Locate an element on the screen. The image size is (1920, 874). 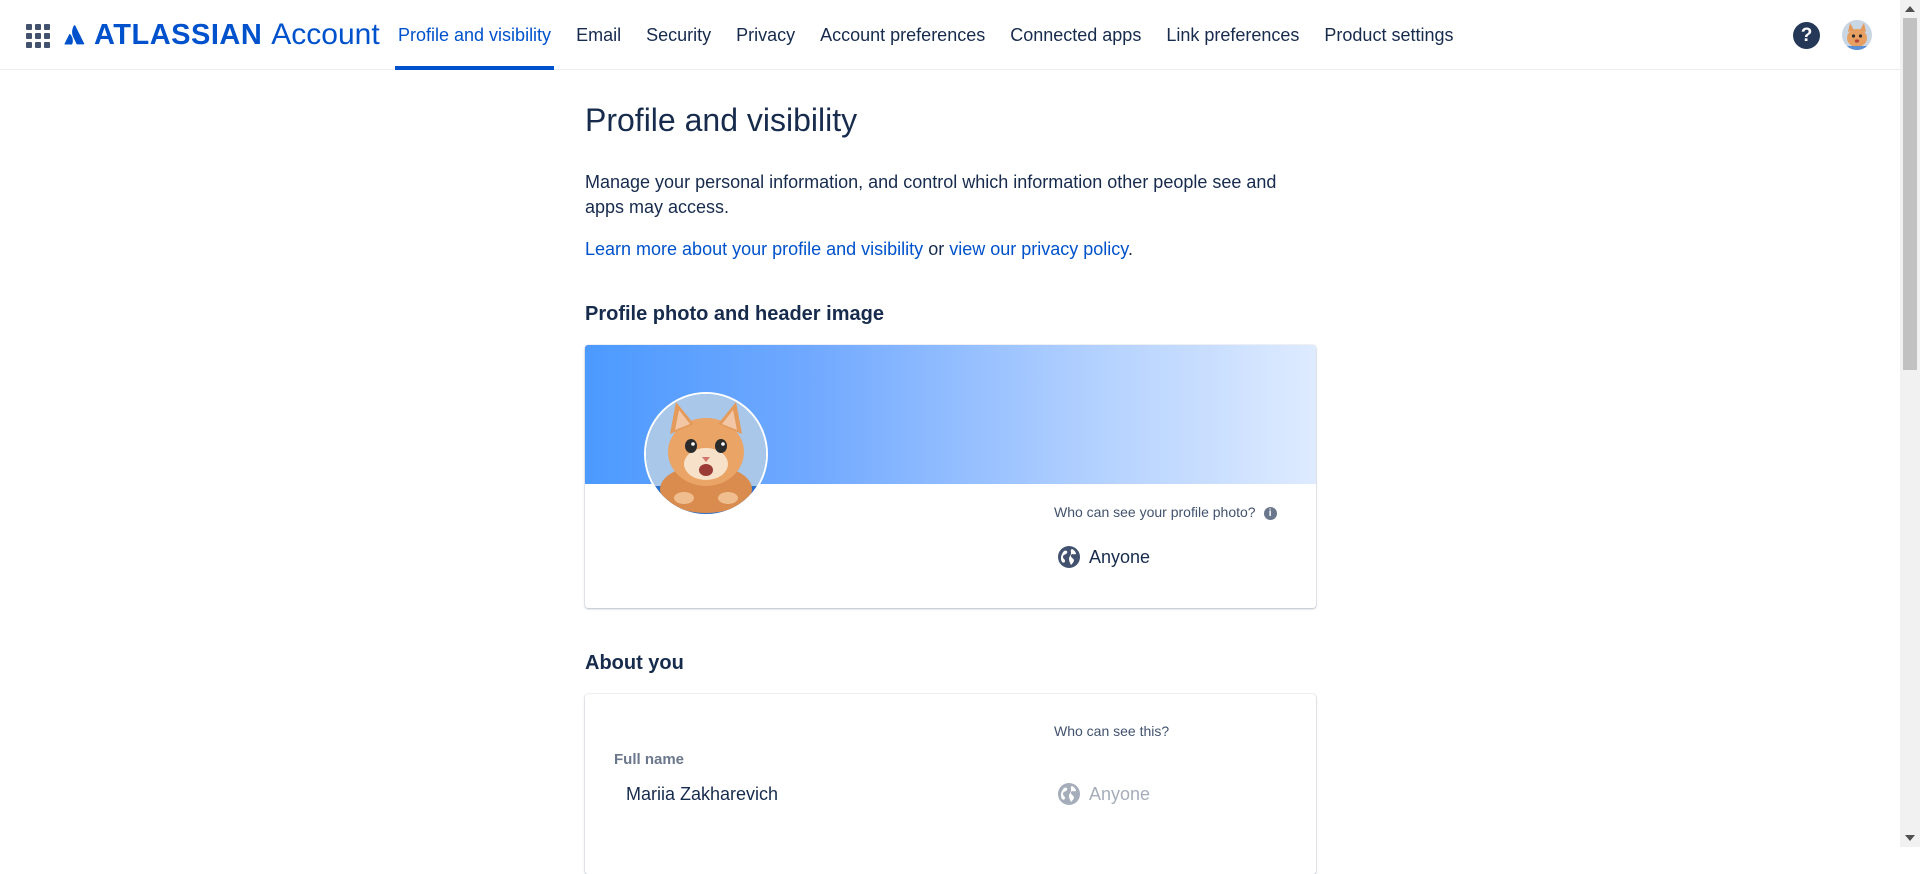
photo-visibility-label: Who can see your profile photo? is located at coordinates (1155, 512).